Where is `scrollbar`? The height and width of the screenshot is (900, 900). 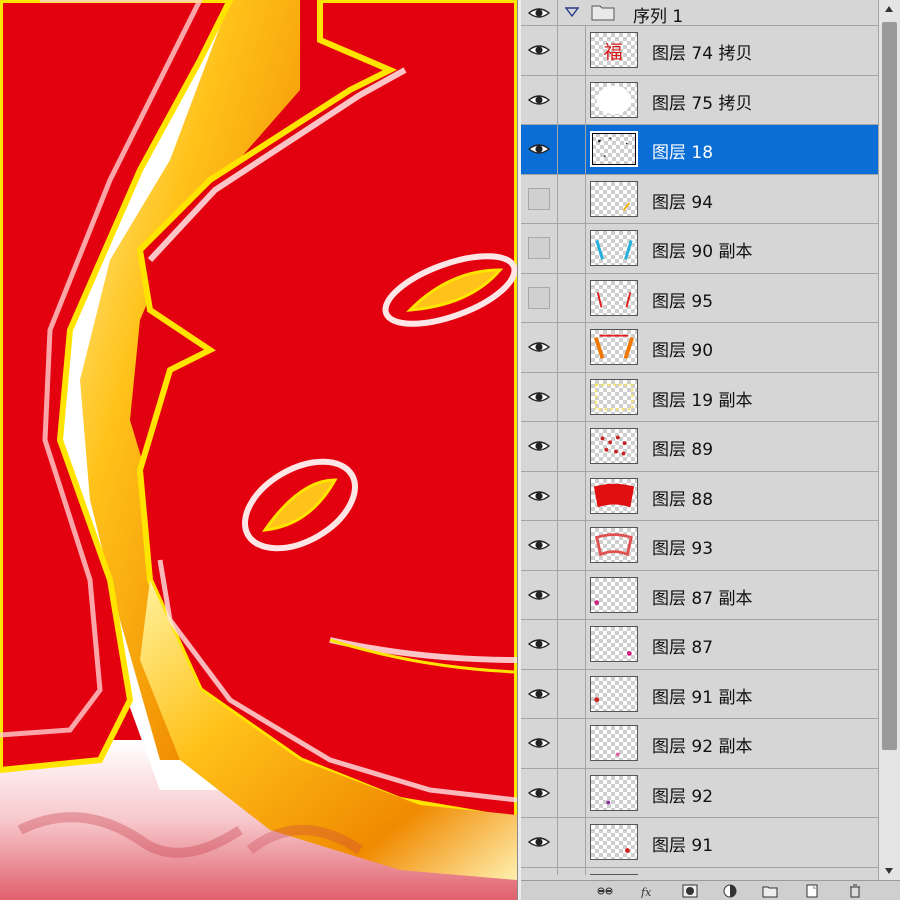 scrollbar is located at coordinates (889, 440).